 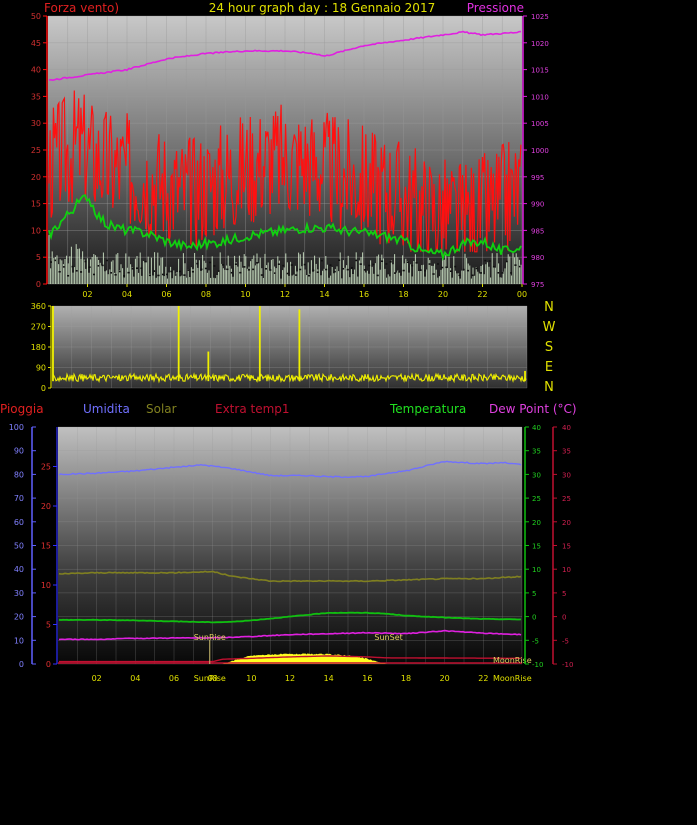 What do you see at coordinates (48, 625) in the screenshot?
I see `rain-tick-label: 5` at bounding box center [48, 625].